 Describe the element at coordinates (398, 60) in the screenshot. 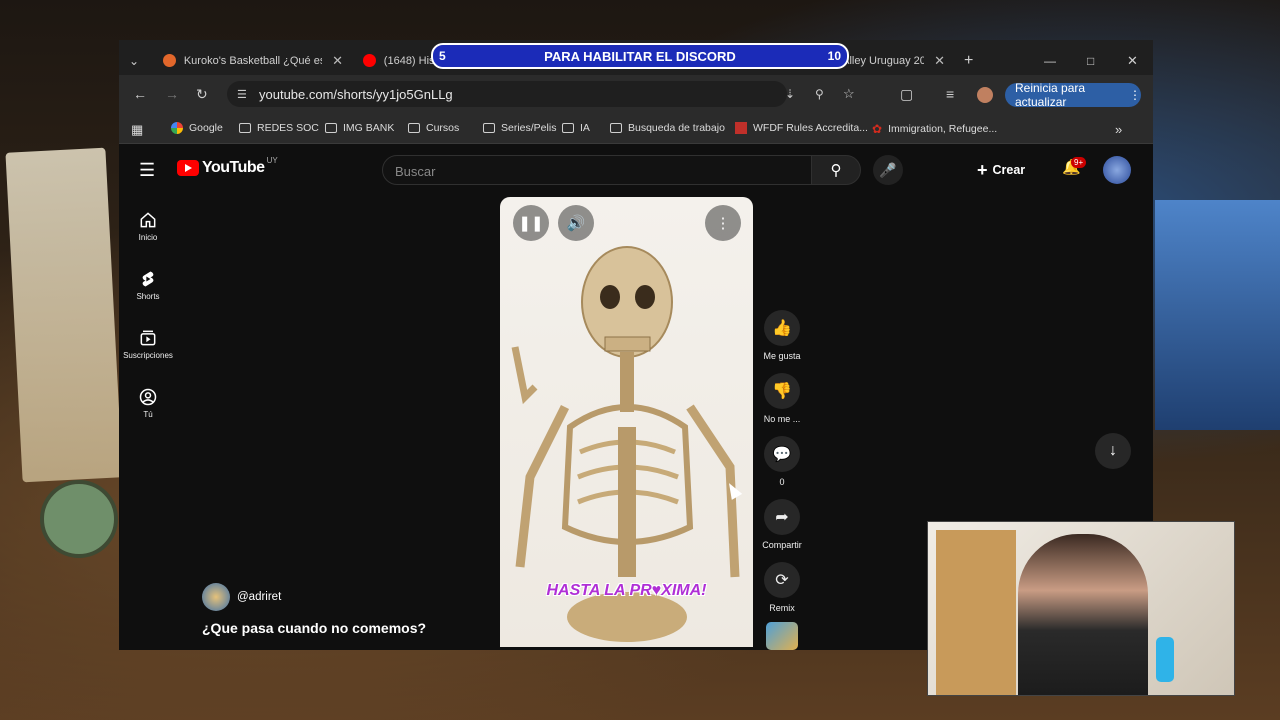

I see `tab-youtube-1: (1648) Hist` at that location.